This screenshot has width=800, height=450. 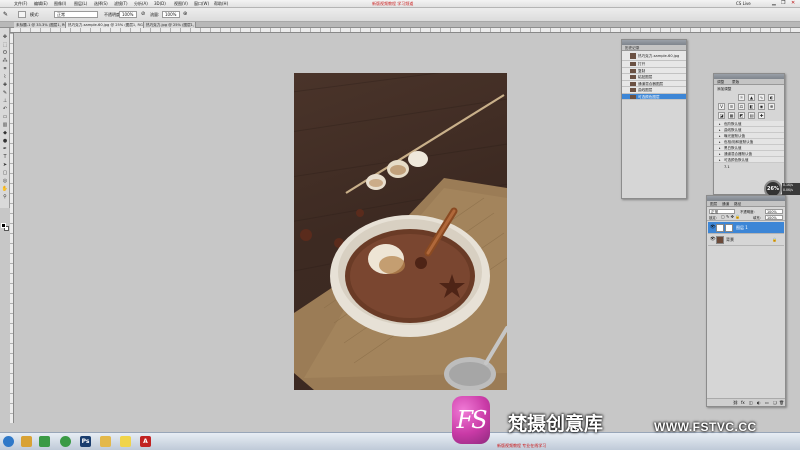 What do you see at coordinates (5, 125) in the screenshot?
I see `gradient-tool-icon: ▥` at bounding box center [5, 125].